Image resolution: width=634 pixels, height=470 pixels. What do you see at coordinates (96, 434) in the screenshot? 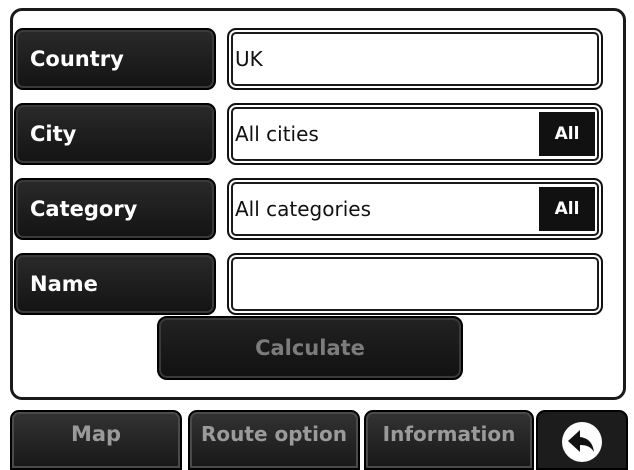
I see `tab-map-label: Map` at bounding box center [96, 434].